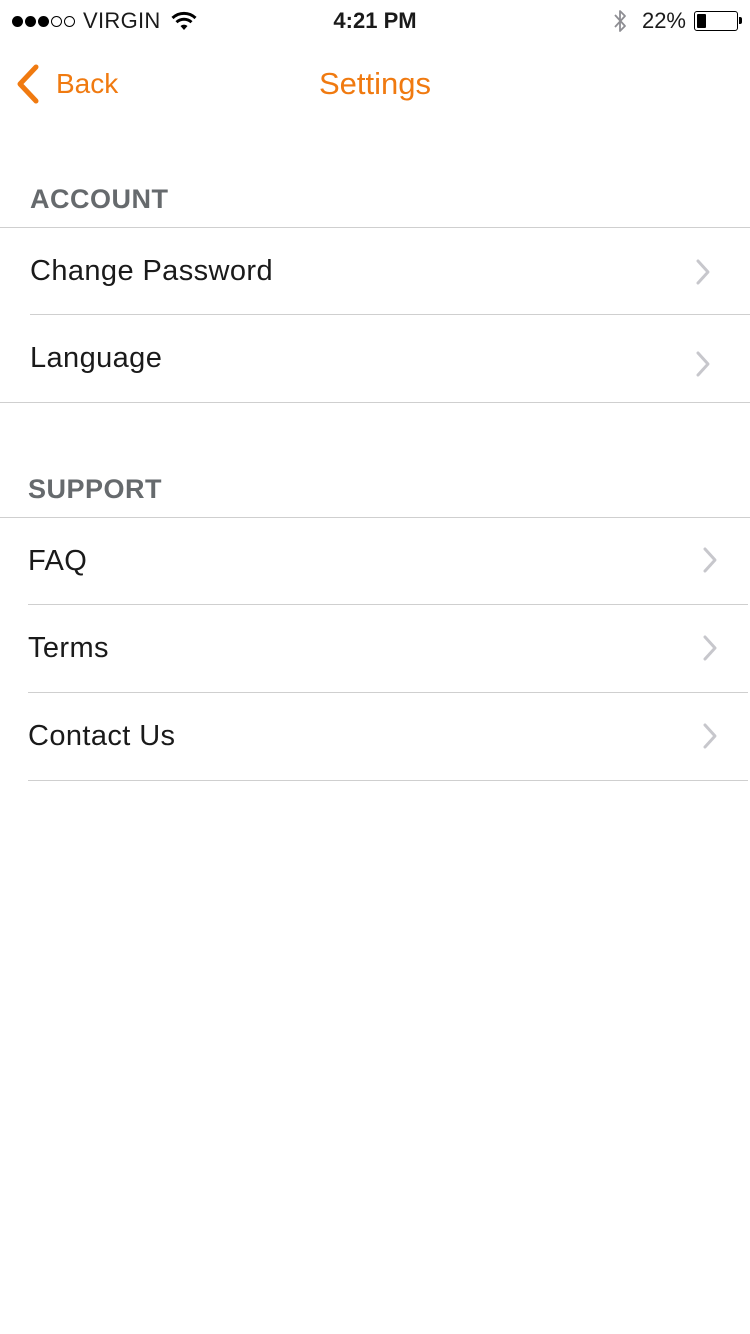  What do you see at coordinates (58, 561) in the screenshot?
I see `row-label: FAQ` at bounding box center [58, 561].